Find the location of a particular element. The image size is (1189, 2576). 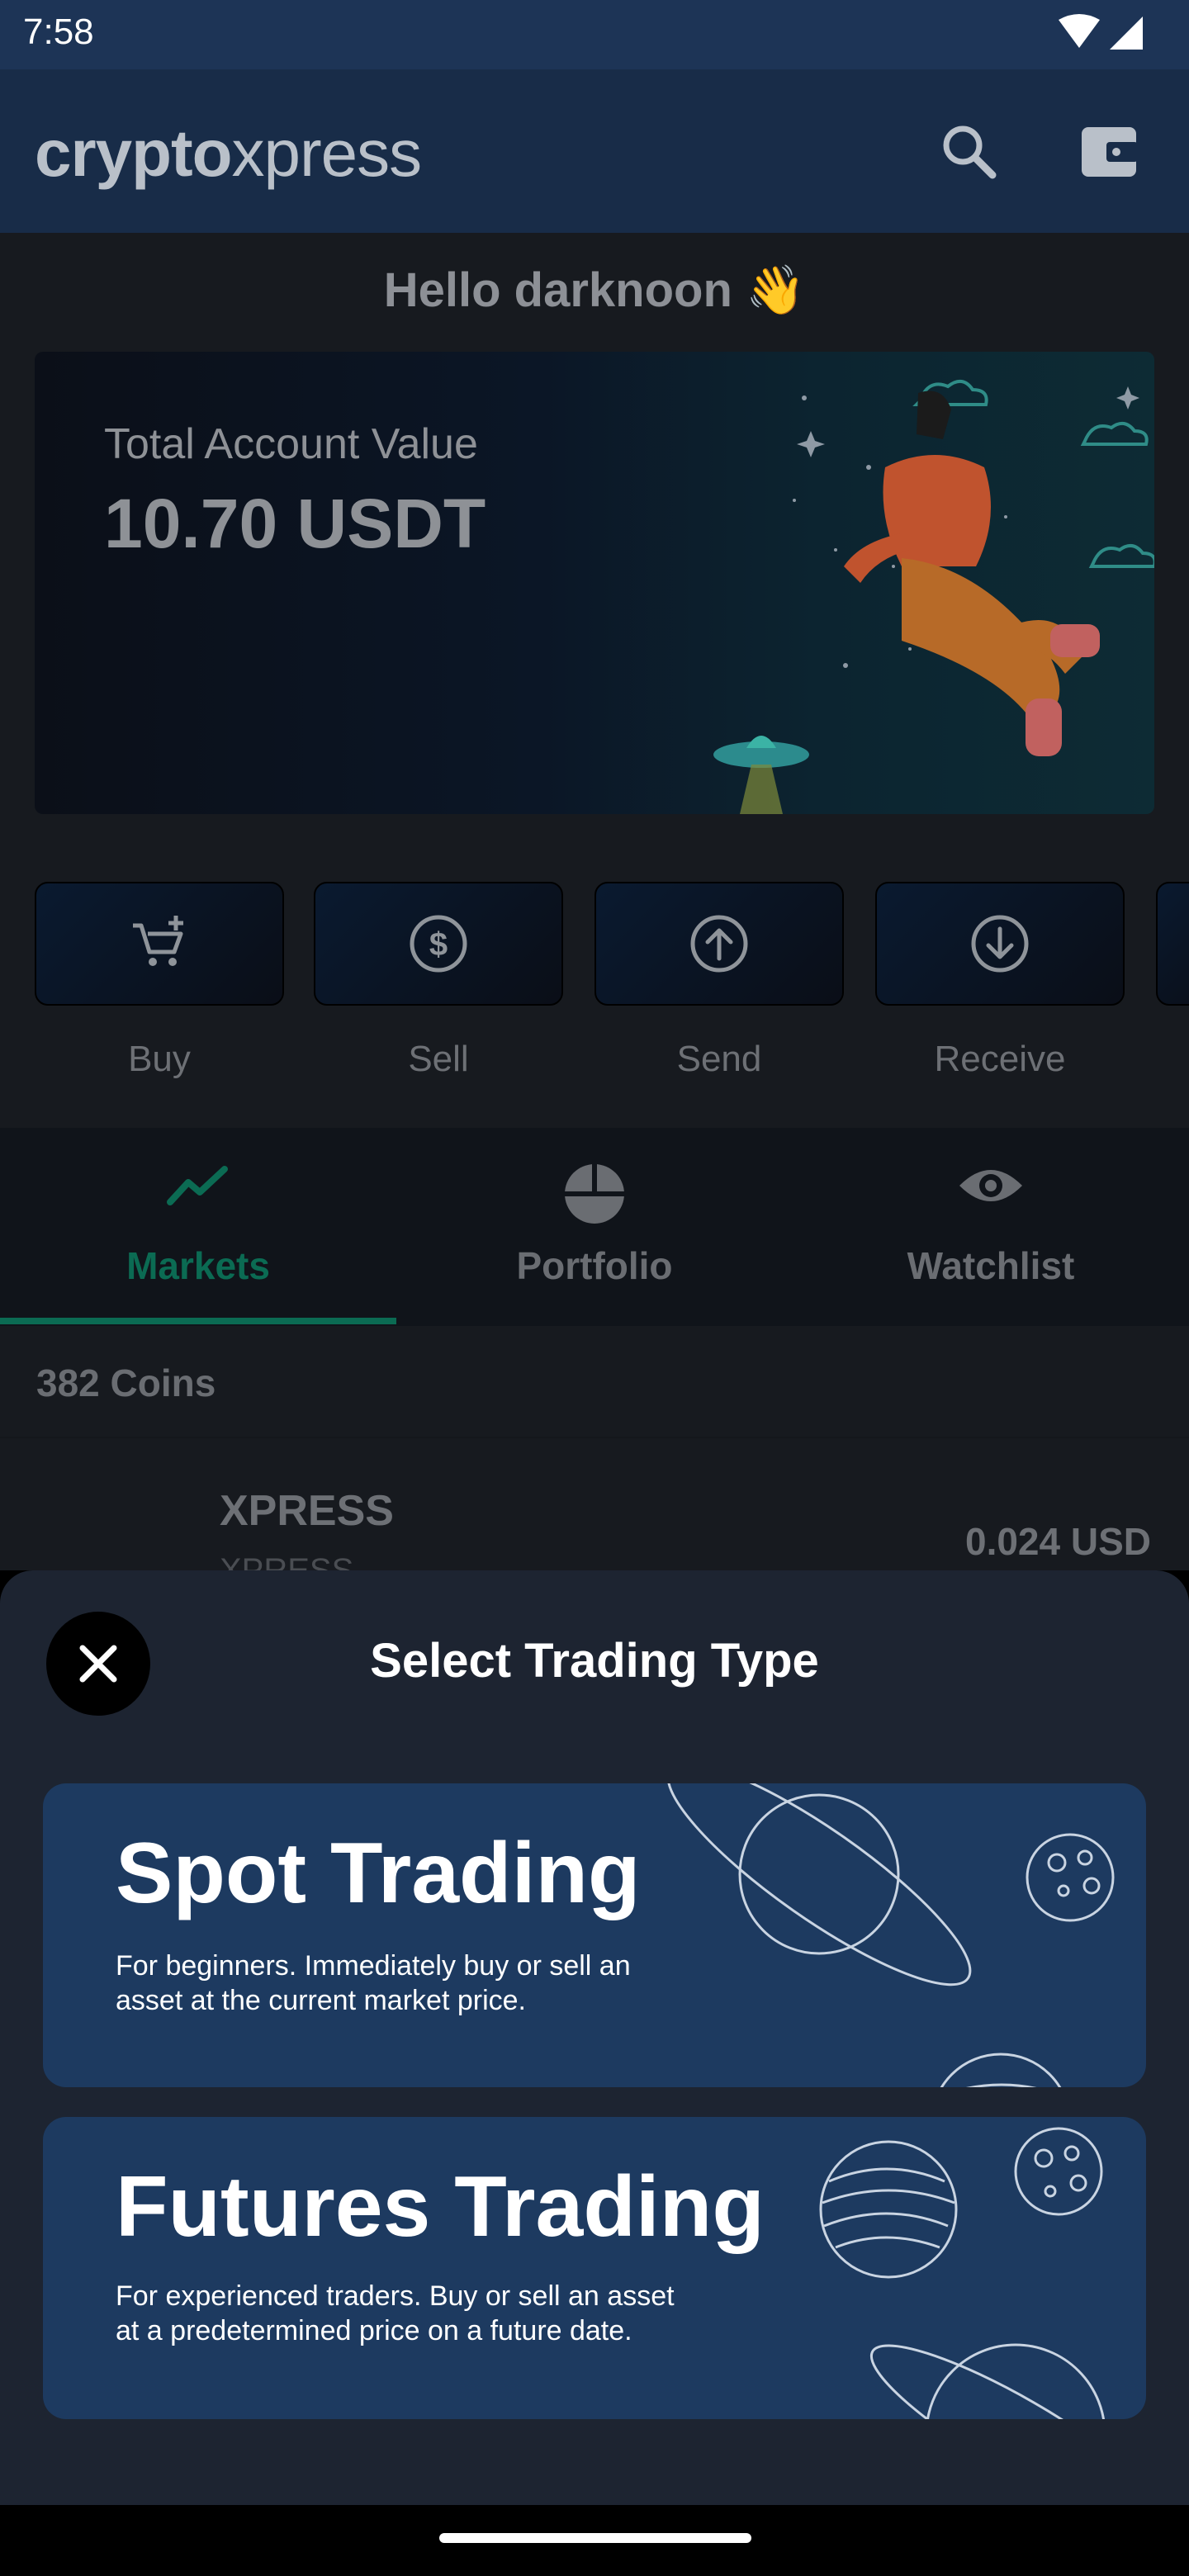

send-button is located at coordinates (719, 944).